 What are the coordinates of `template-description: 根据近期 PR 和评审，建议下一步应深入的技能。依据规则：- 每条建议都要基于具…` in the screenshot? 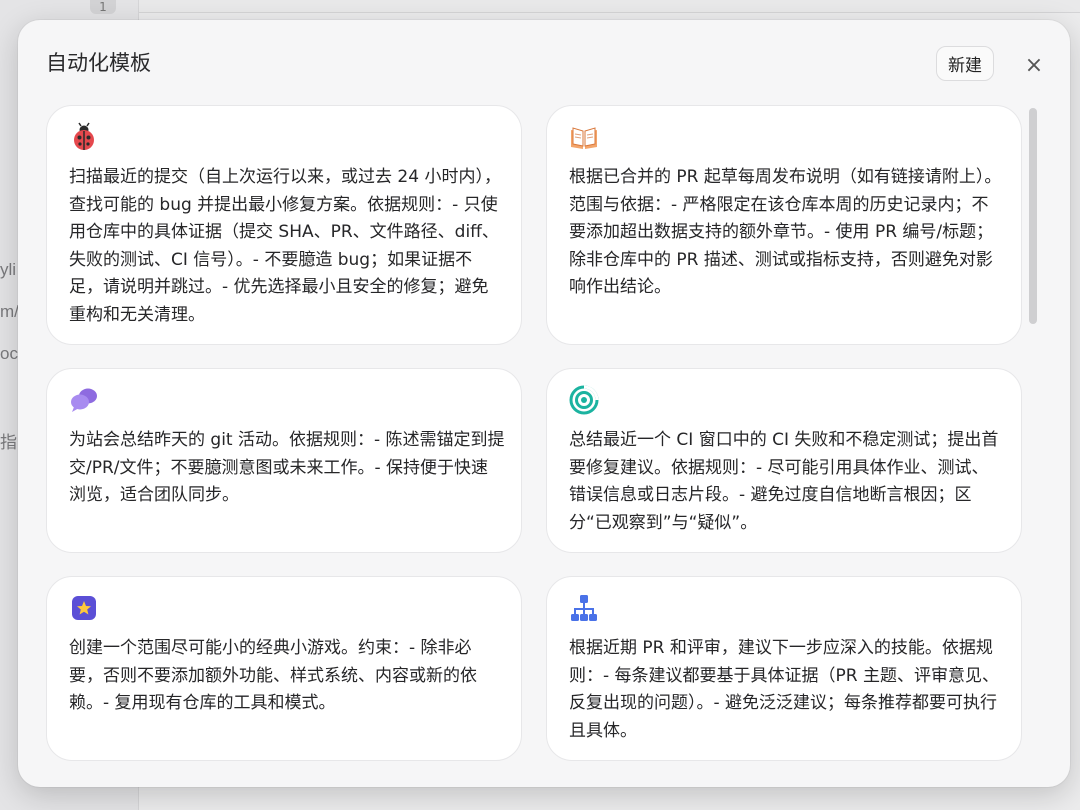 It's located at (784, 689).